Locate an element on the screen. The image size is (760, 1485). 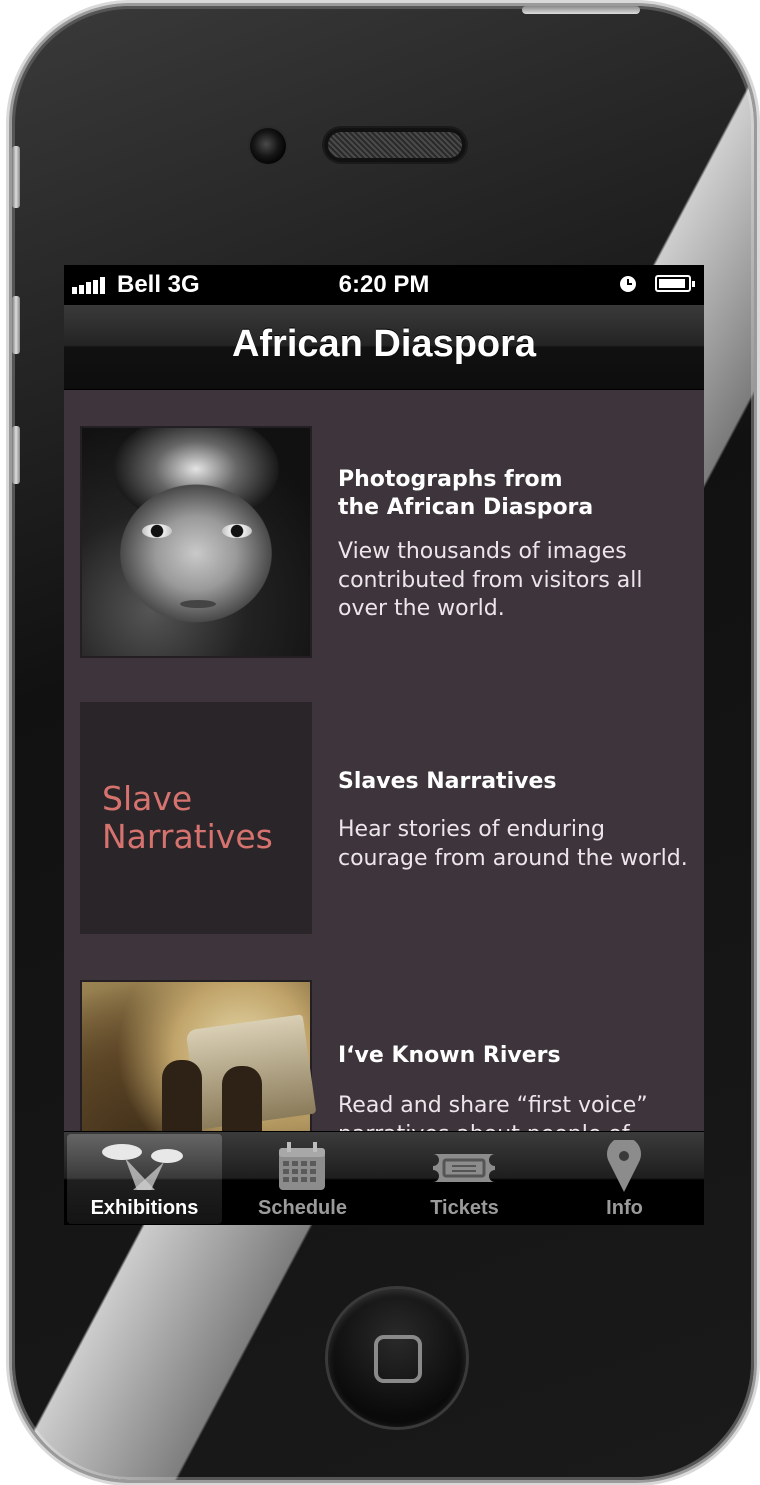
thumbnail-label: Slave Narratives is located at coordinates (187, 817).